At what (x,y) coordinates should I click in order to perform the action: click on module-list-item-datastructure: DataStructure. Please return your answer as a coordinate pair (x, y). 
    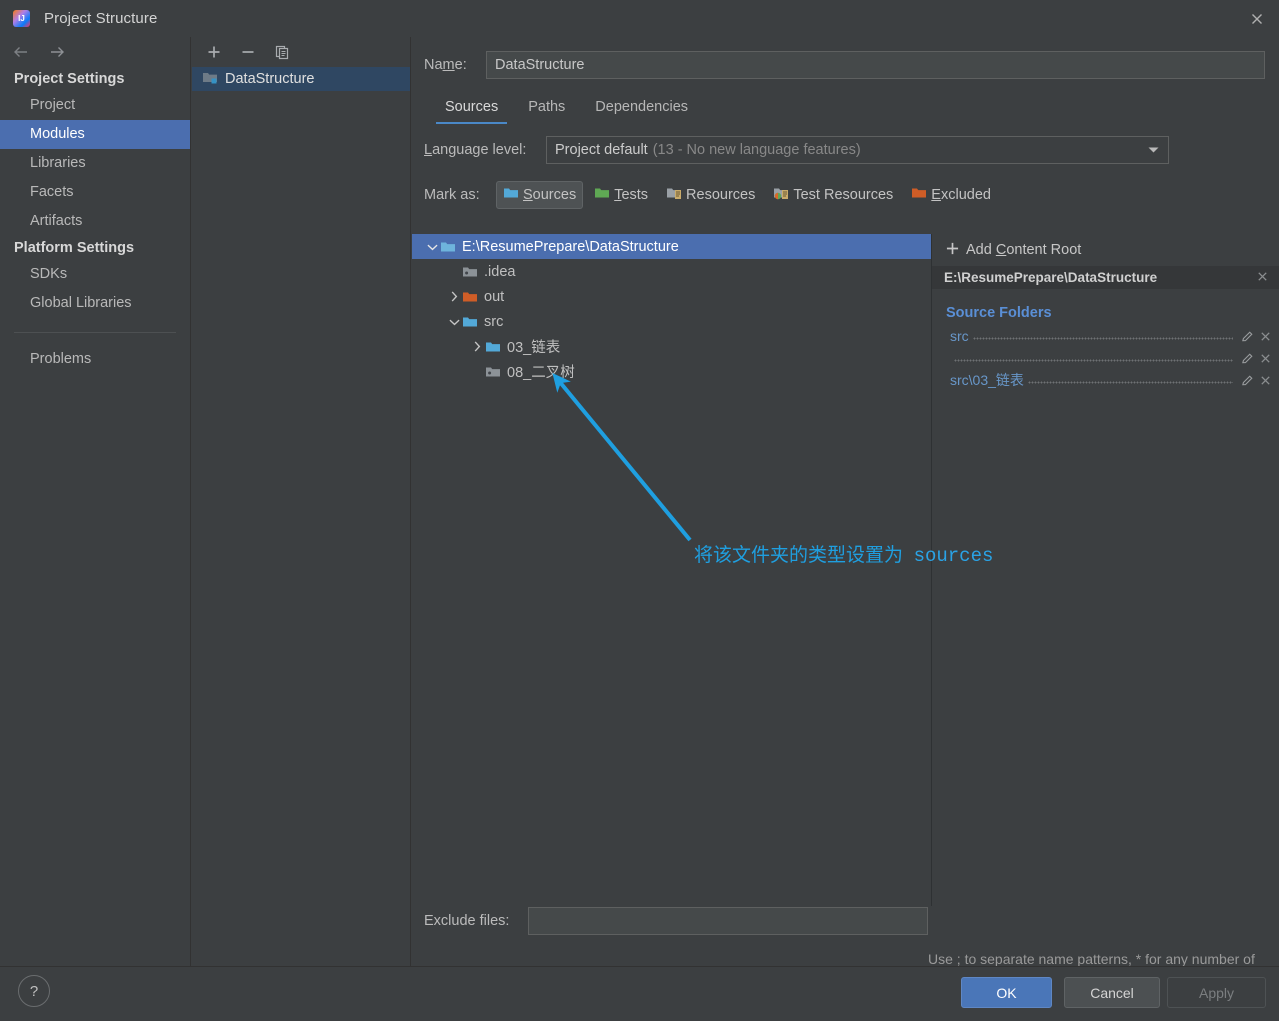
    Looking at the image, I should click on (301, 79).